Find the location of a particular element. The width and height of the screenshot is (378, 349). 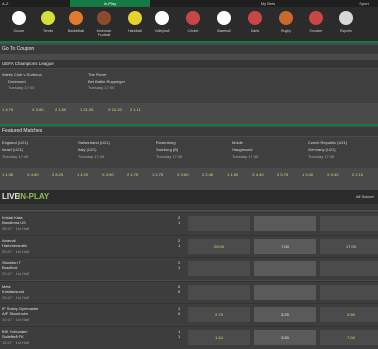

team-name: Rosenborg is located at coordinates (166, 142).